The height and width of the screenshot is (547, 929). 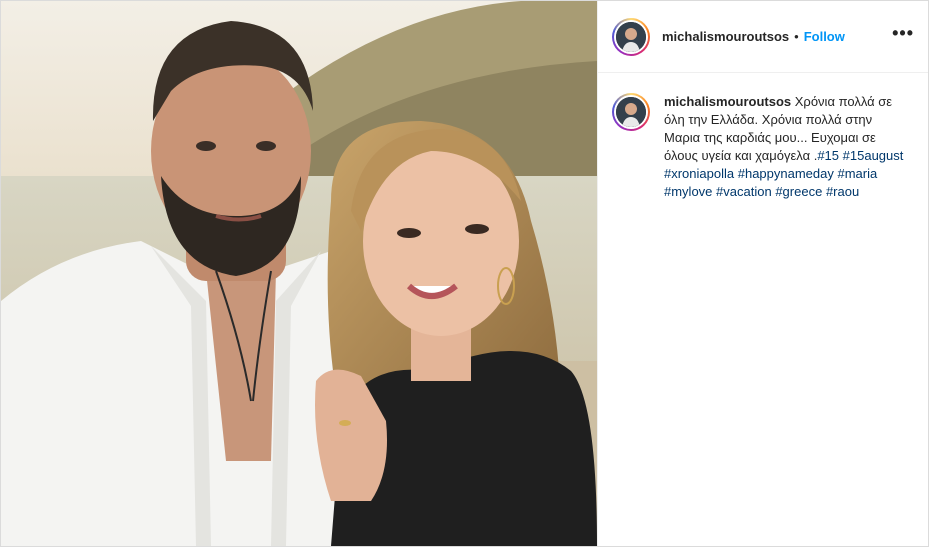 I want to click on caption-avatar-frame, so click(x=631, y=112).